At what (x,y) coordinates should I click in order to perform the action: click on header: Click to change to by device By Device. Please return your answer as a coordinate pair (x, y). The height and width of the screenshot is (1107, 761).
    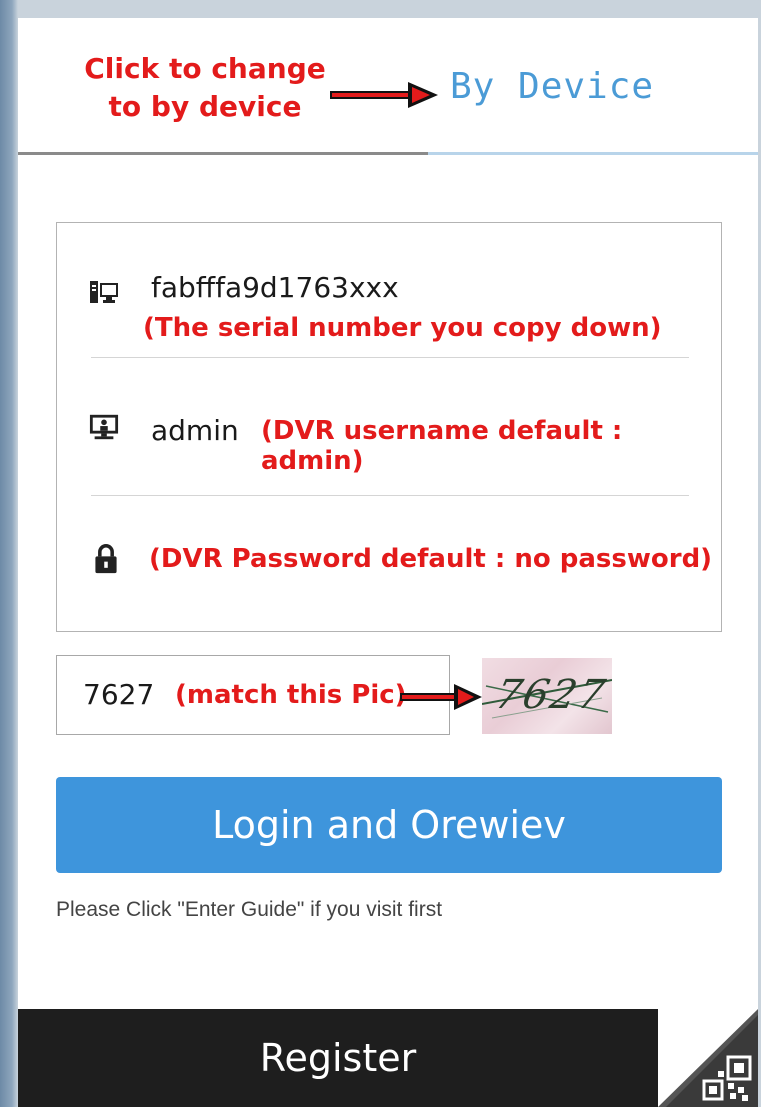
    Looking at the image, I should click on (388, 86).